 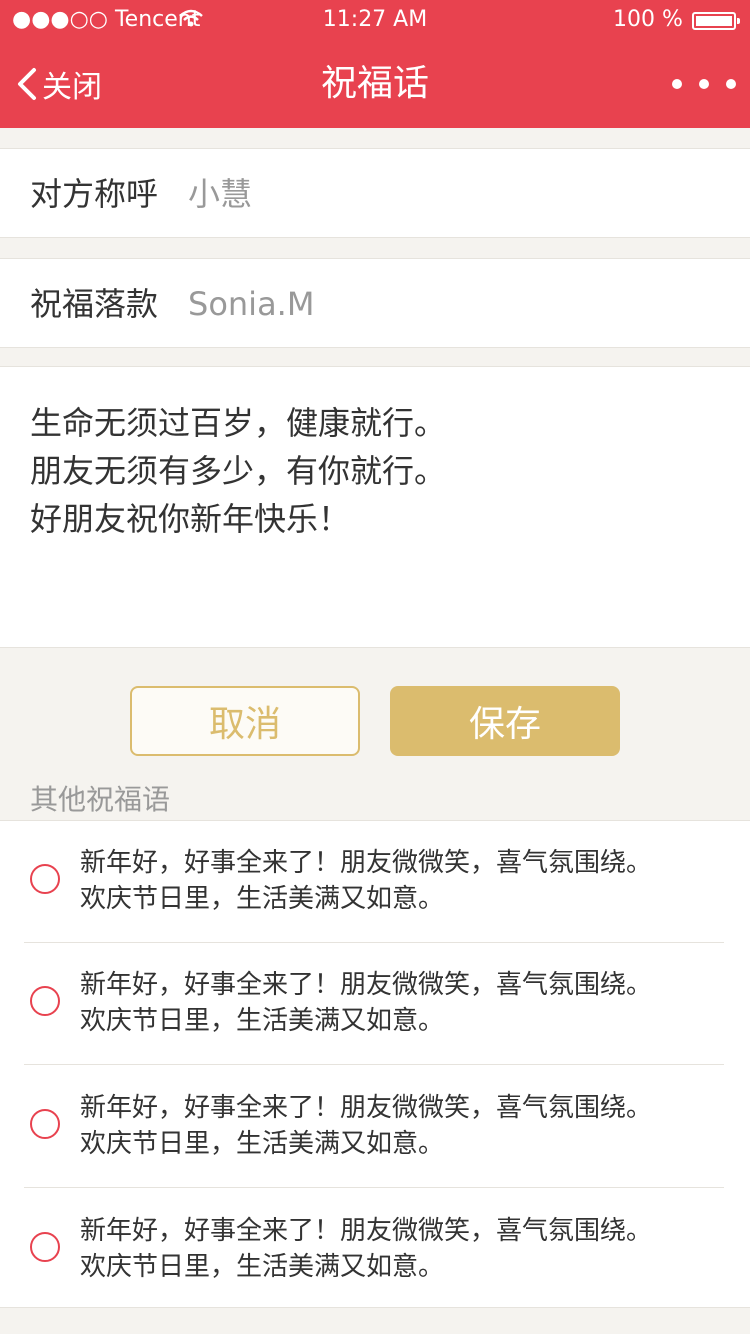 What do you see at coordinates (238, 471) in the screenshot?
I see `message-line: 朋友无须有多少，有你就行。` at bounding box center [238, 471].